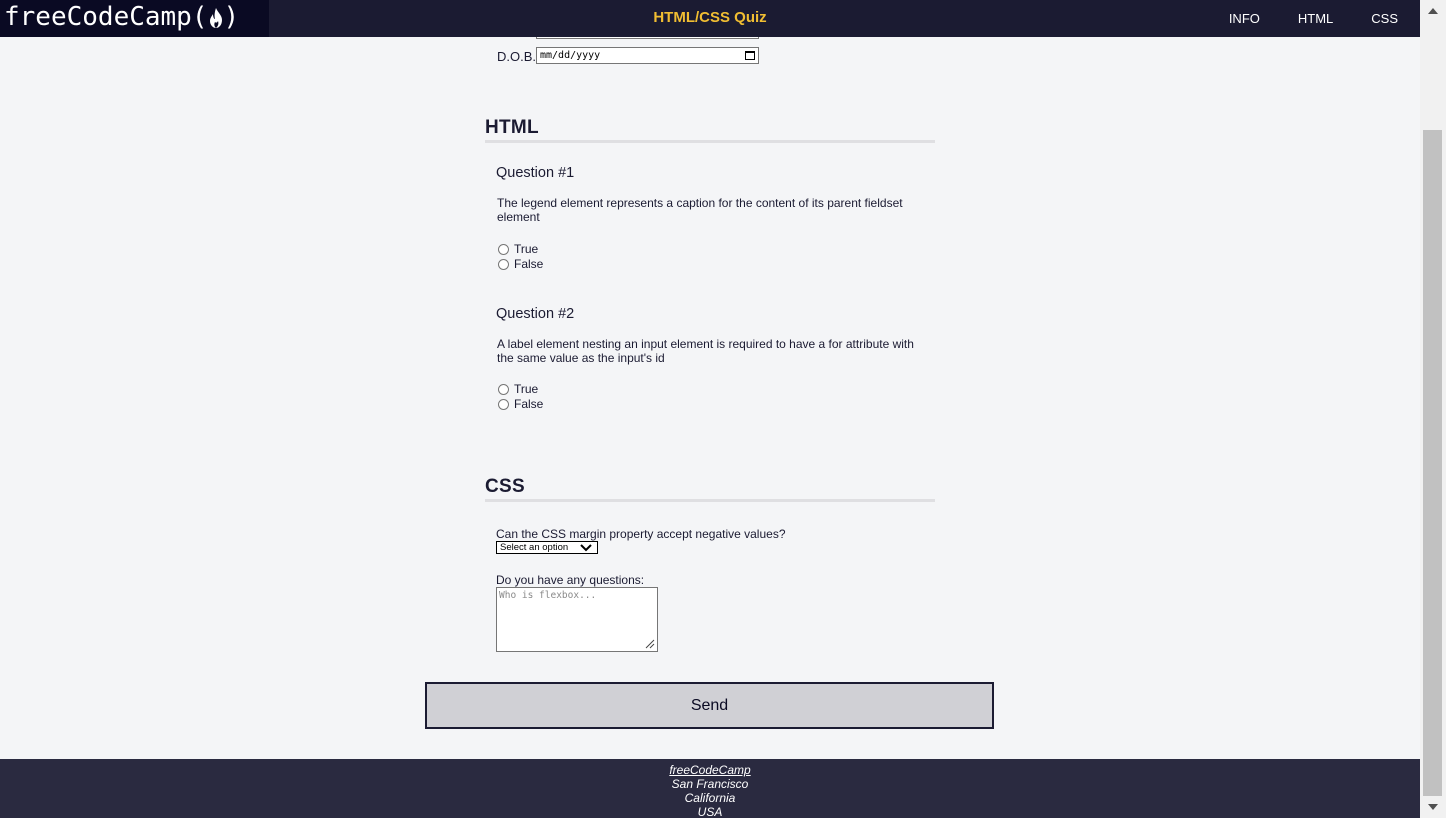  Describe the element at coordinates (570, 580) in the screenshot. I see `questions-textarea-label: Do you have any questions:` at that location.